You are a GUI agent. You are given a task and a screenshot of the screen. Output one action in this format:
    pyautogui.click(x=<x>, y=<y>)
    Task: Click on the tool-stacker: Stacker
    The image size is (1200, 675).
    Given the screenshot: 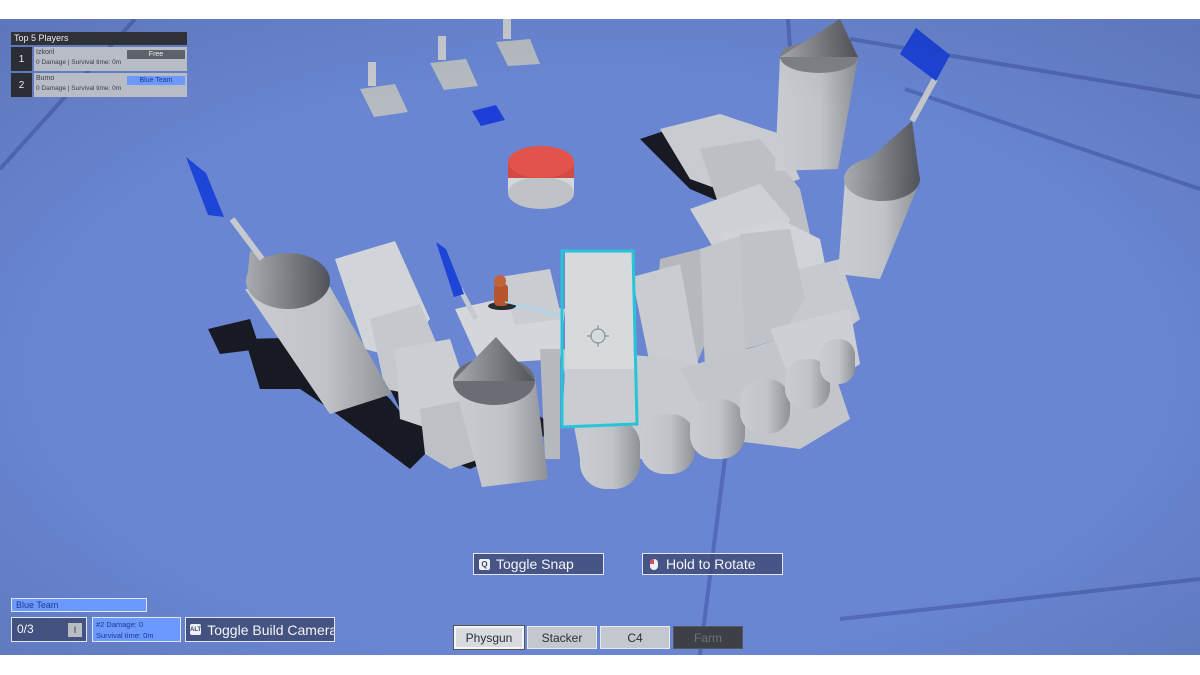 What is the action you would take?
    pyautogui.click(x=562, y=637)
    